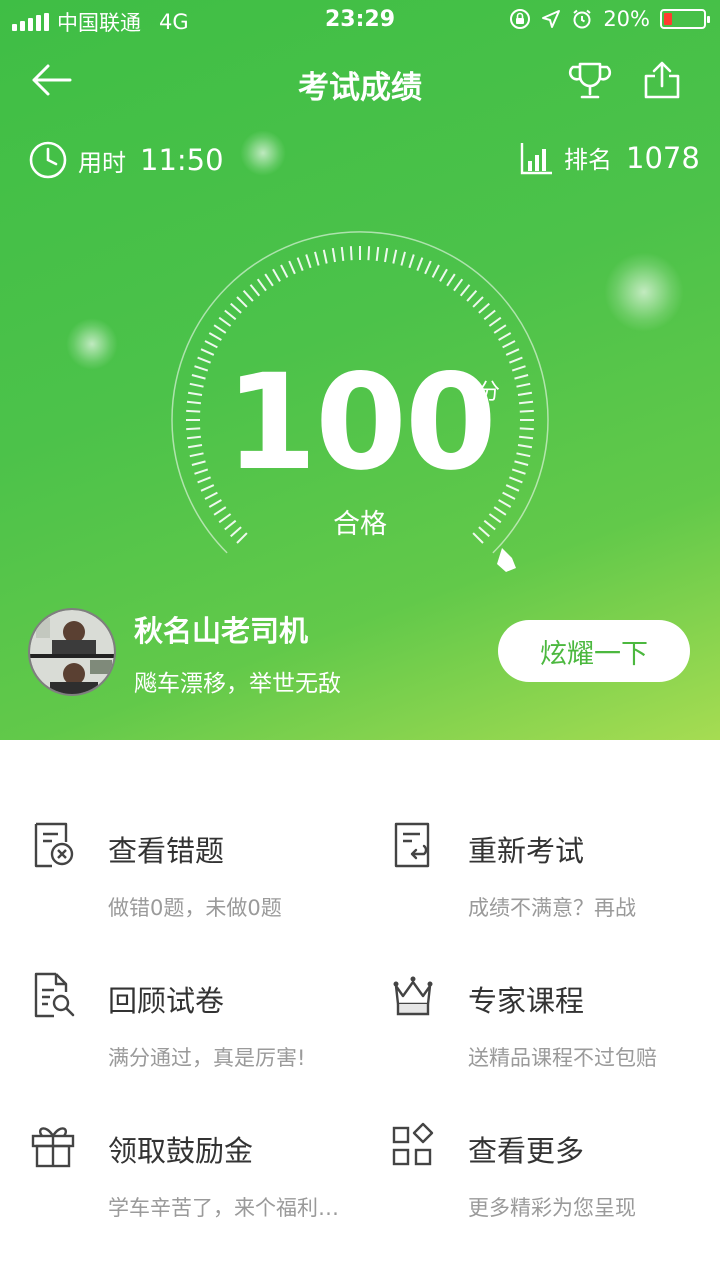 The height and width of the screenshot is (1280, 720). I want to click on battery-percent: 20%, so click(626, 19).